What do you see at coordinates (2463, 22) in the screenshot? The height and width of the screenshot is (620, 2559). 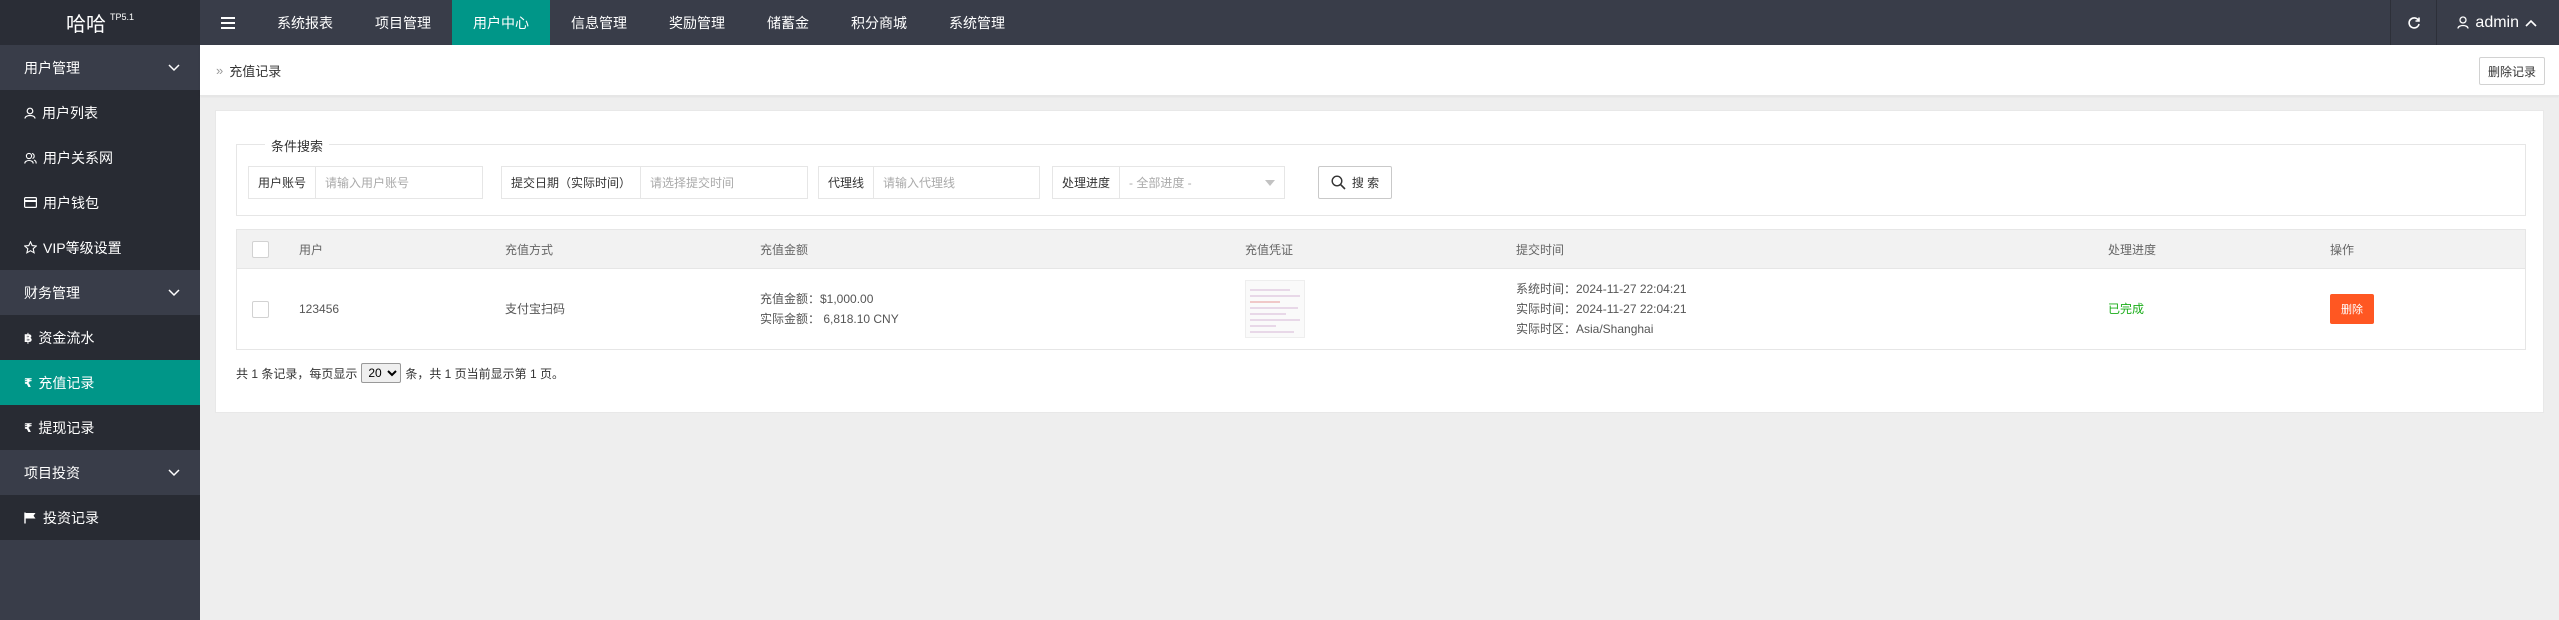 I see `user-icon` at bounding box center [2463, 22].